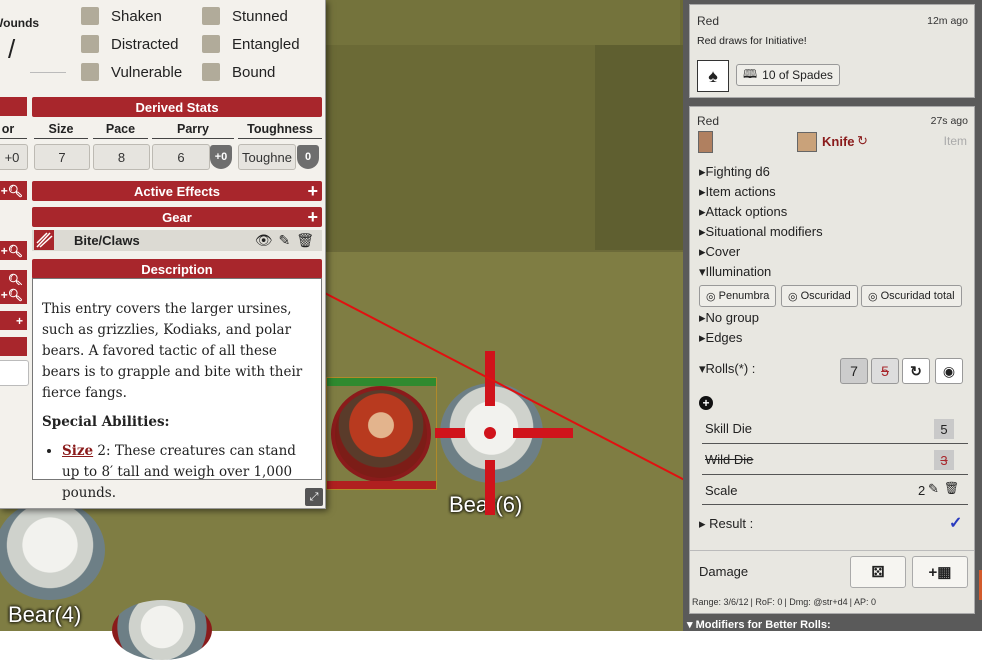  Describe the element at coordinates (193, 129) in the screenshot. I see `stat-label-parry: Parry` at that location.